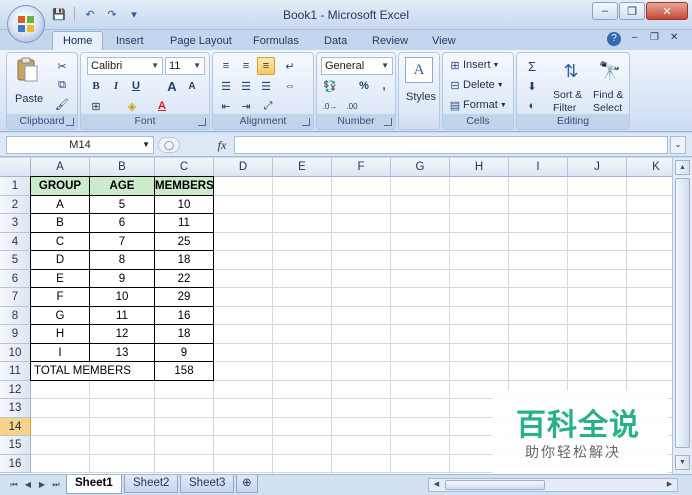 The height and width of the screenshot is (495, 692). I want to click on fill-icon: ⬇, so click(532, 86).